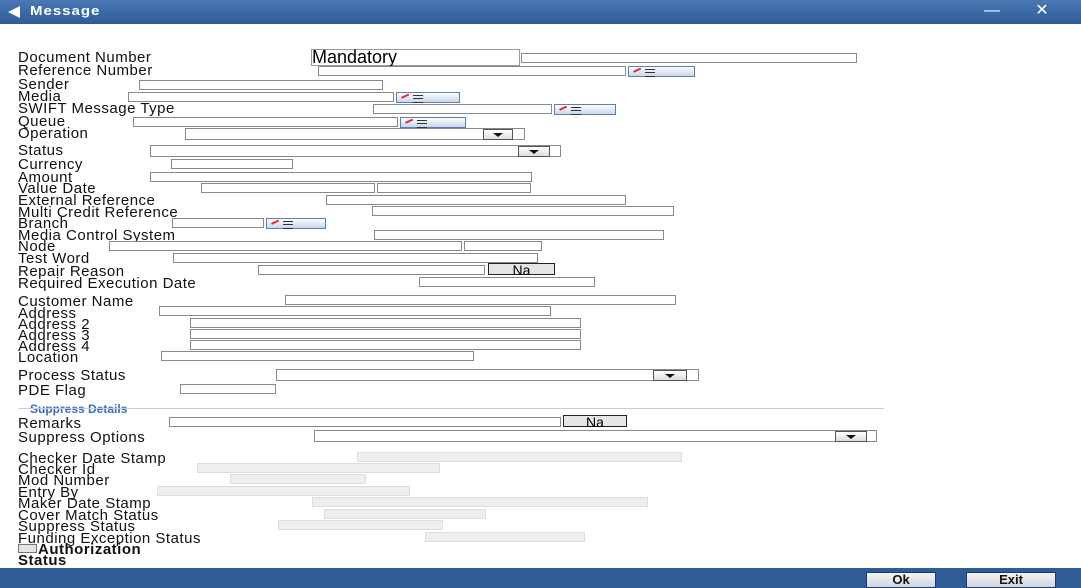 The height and width of the screenshot is (588, 1081). I want to click on process-status-dropdown-button, so click(670, 375).